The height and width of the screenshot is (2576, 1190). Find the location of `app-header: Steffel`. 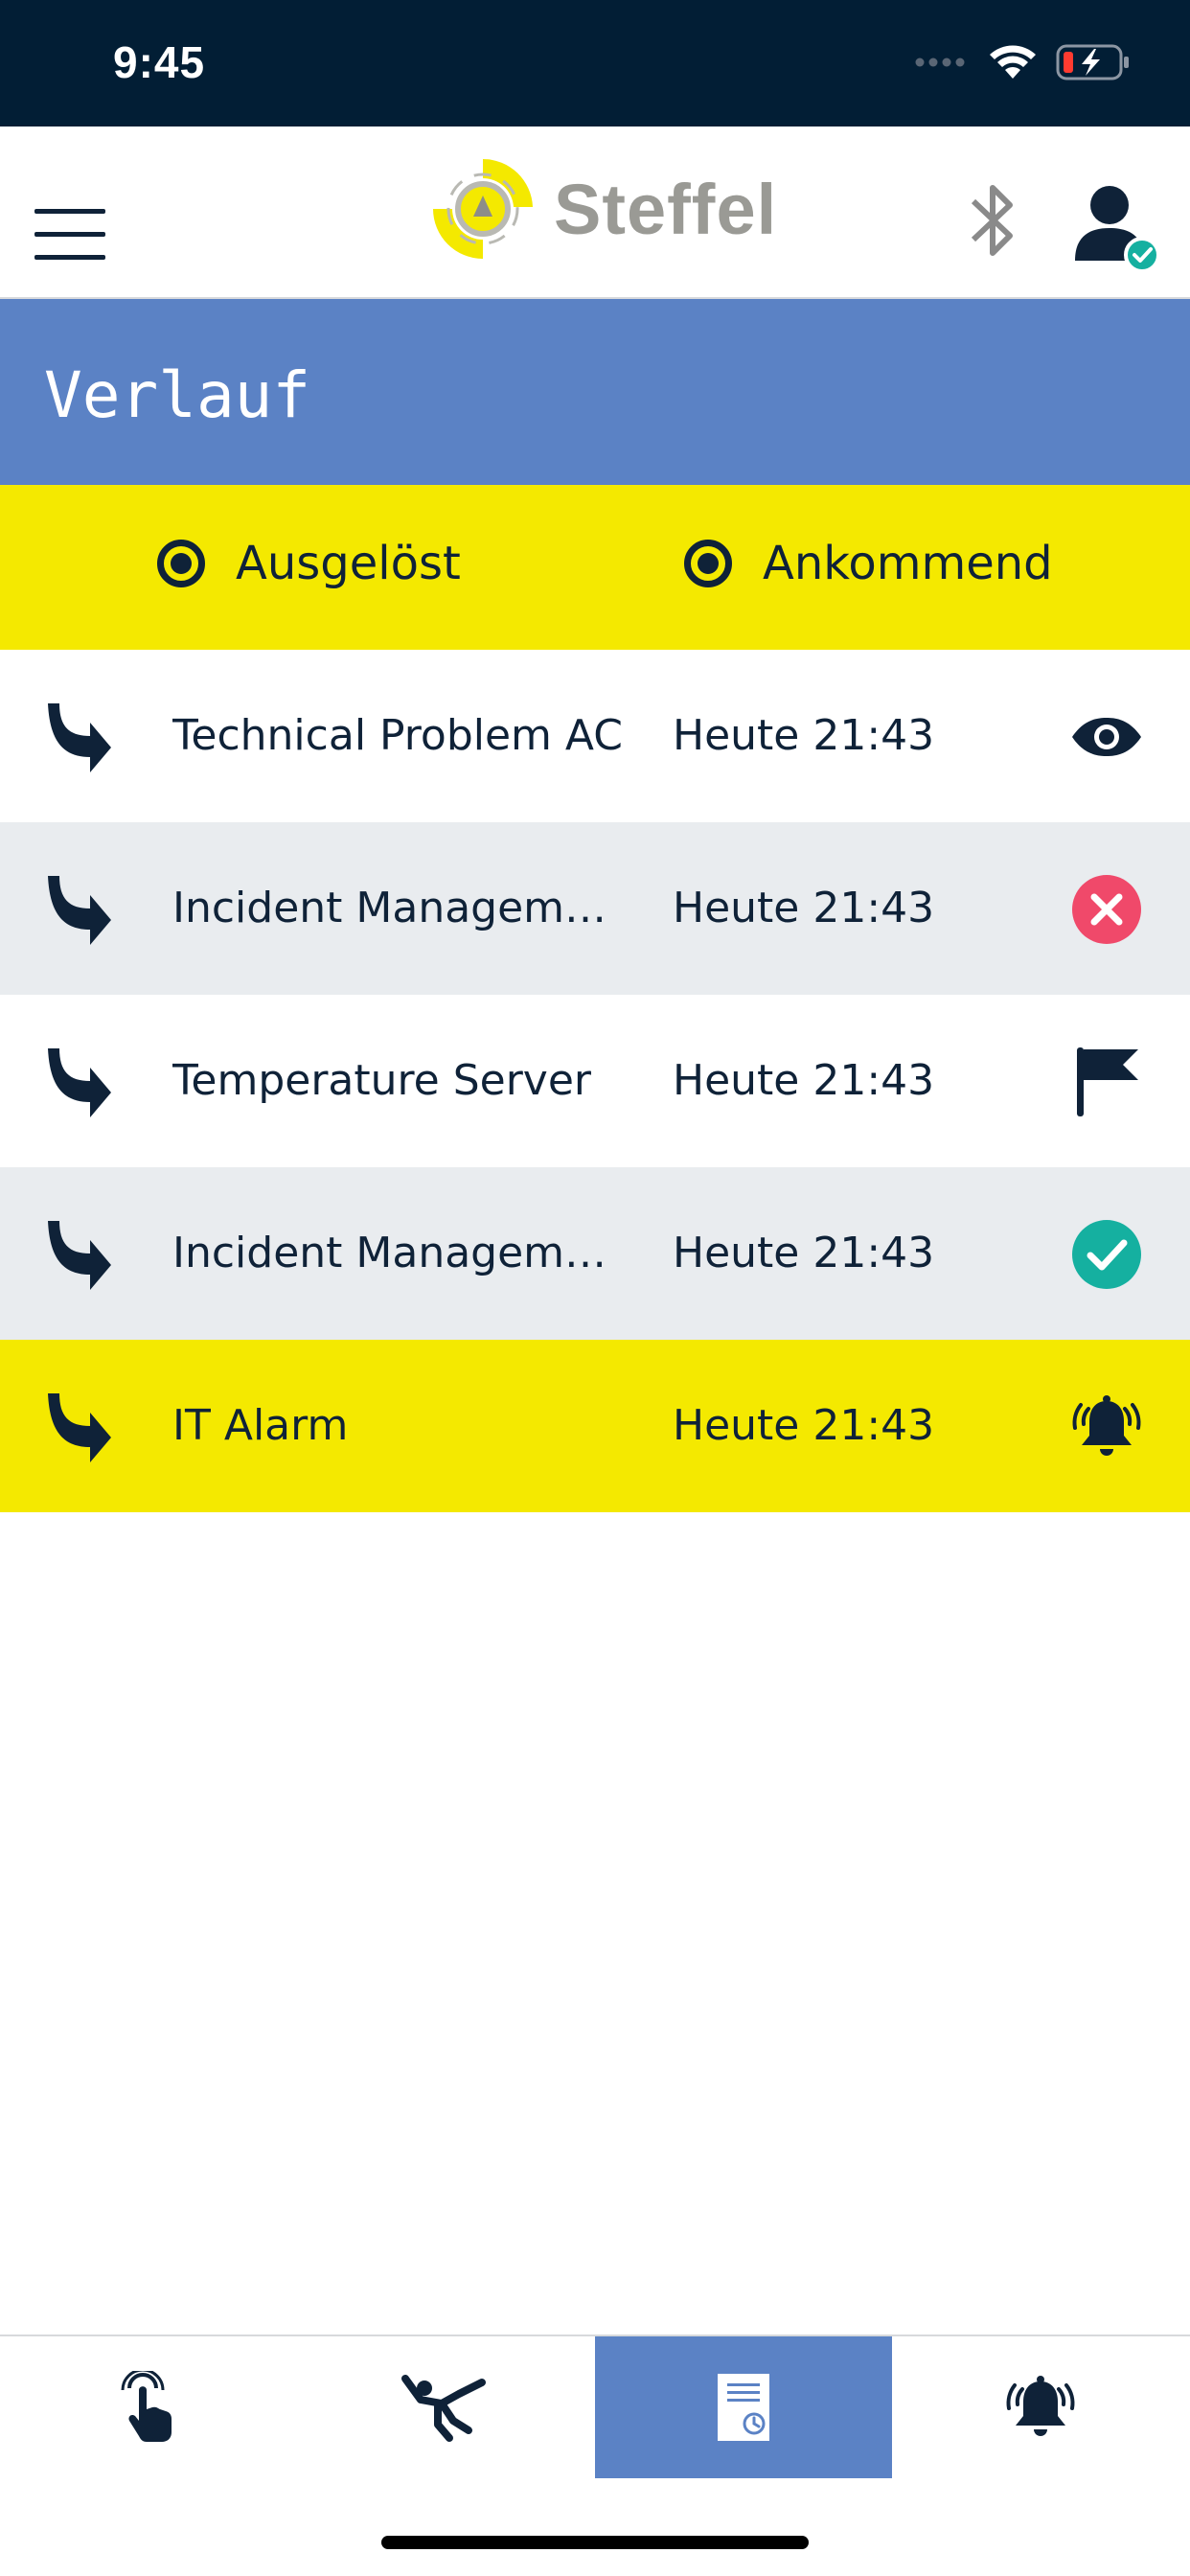

app-header: Steffel is located at coordinates (595, 212).